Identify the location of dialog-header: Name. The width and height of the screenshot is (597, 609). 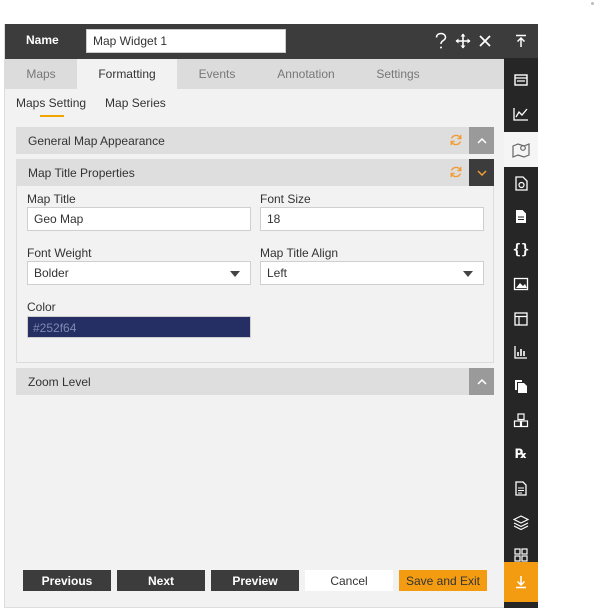
(254, 41).